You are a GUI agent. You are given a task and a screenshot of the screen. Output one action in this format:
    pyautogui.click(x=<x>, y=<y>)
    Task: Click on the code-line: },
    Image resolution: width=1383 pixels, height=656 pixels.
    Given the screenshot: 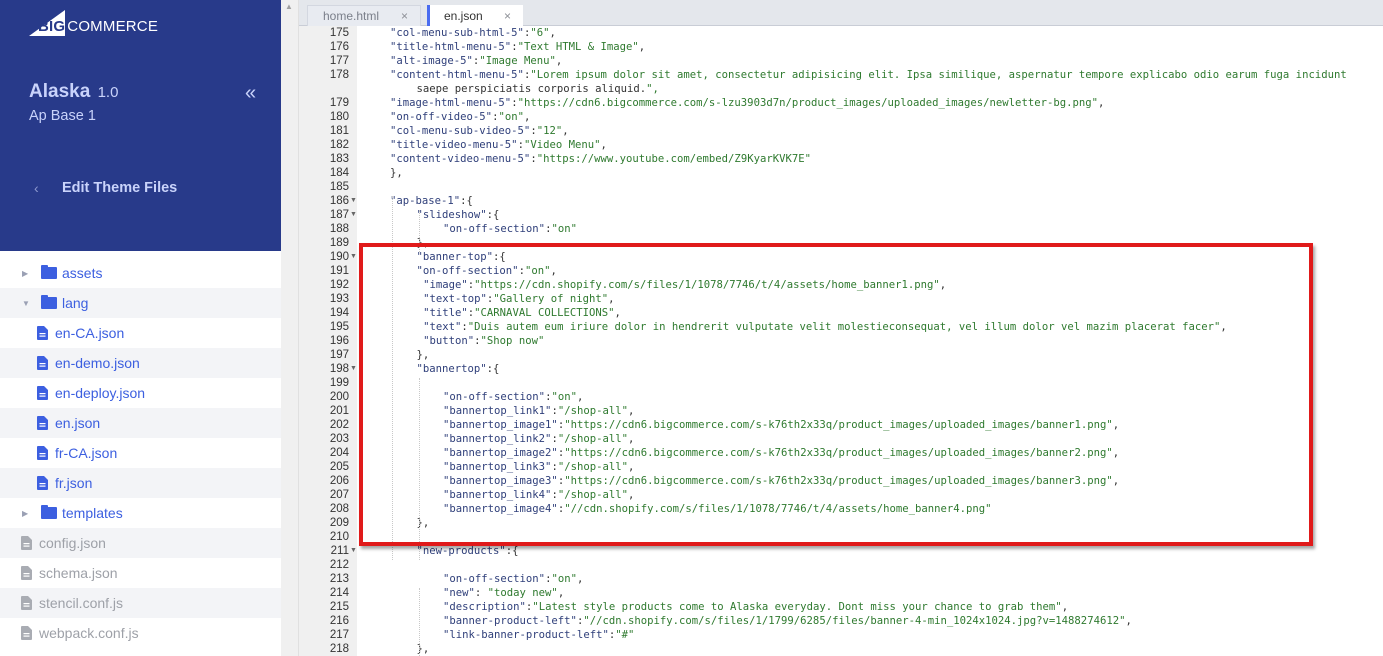 What is the action you would take?
    pyautogui.click(x=396, y=173)
    